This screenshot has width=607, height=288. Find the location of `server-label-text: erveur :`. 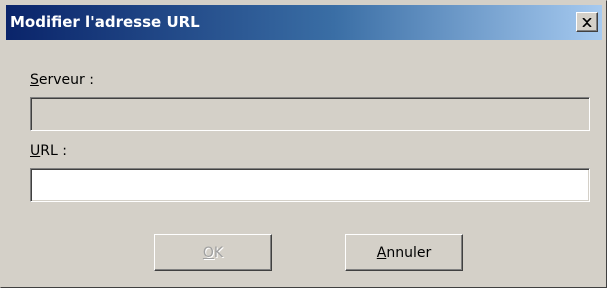

server-label-text: erveur : is located at coordinates (66, 80).